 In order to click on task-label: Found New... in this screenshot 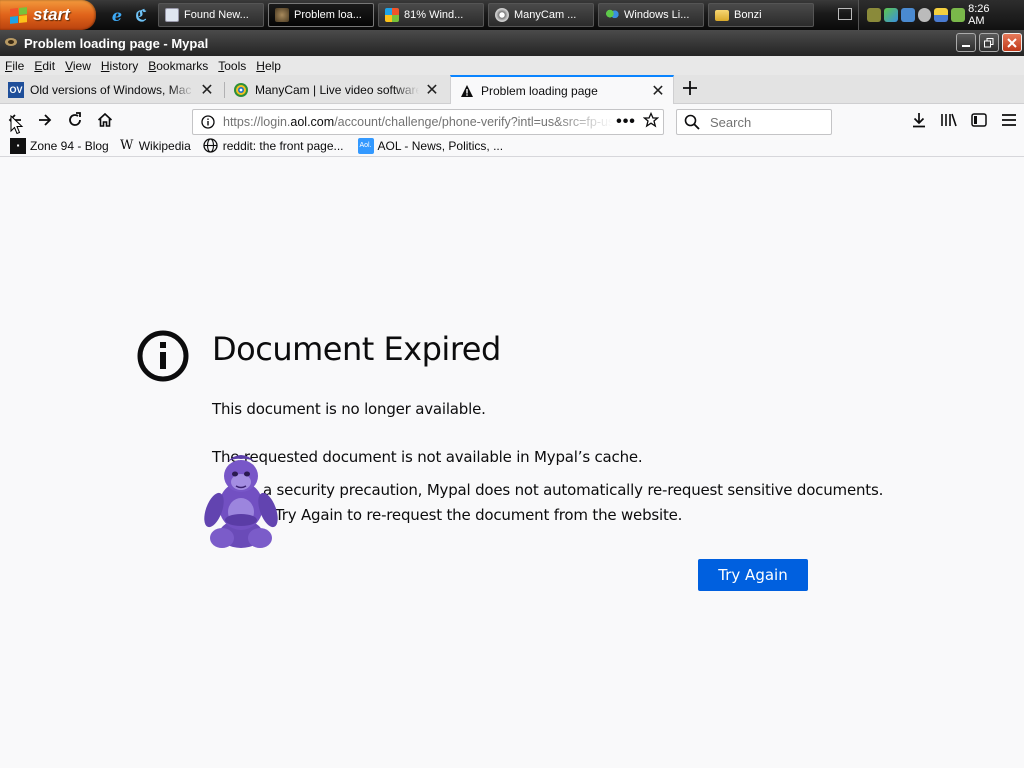, I will do `click(216, 15)`.